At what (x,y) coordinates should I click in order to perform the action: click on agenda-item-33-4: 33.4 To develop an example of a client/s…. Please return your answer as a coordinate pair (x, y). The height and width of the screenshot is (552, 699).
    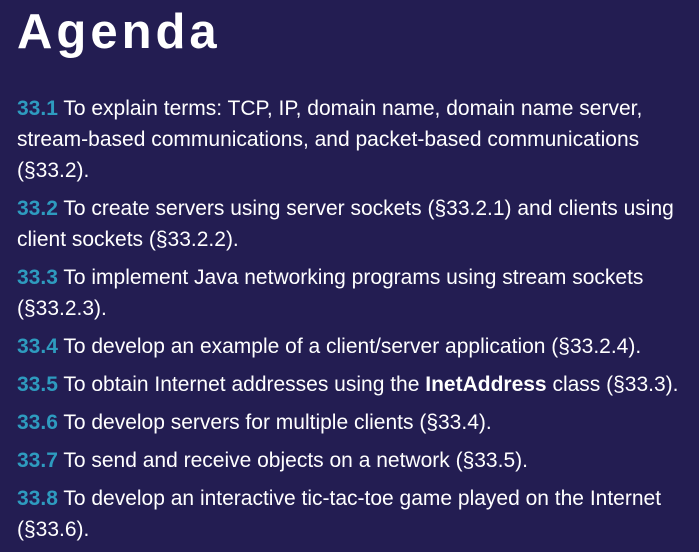
    Looking at the image, I should click on (355, 346).